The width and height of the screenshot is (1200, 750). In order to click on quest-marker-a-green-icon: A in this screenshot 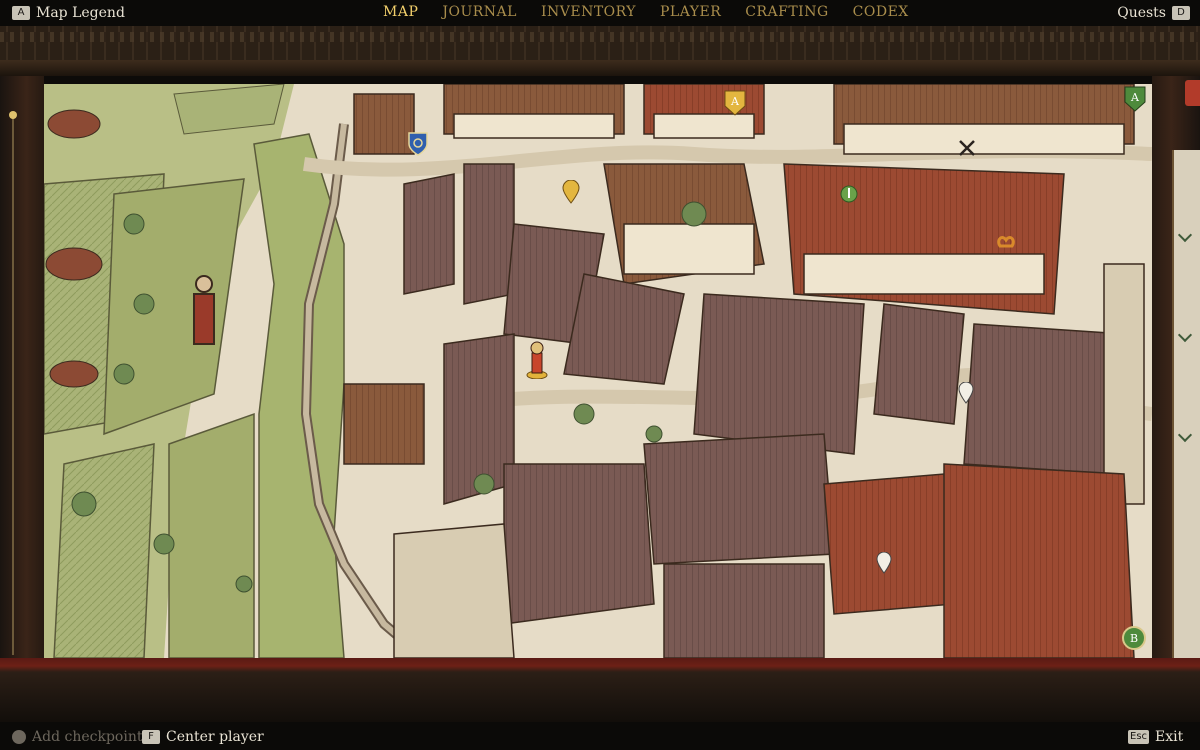, I will do `click(1135, 99)`.